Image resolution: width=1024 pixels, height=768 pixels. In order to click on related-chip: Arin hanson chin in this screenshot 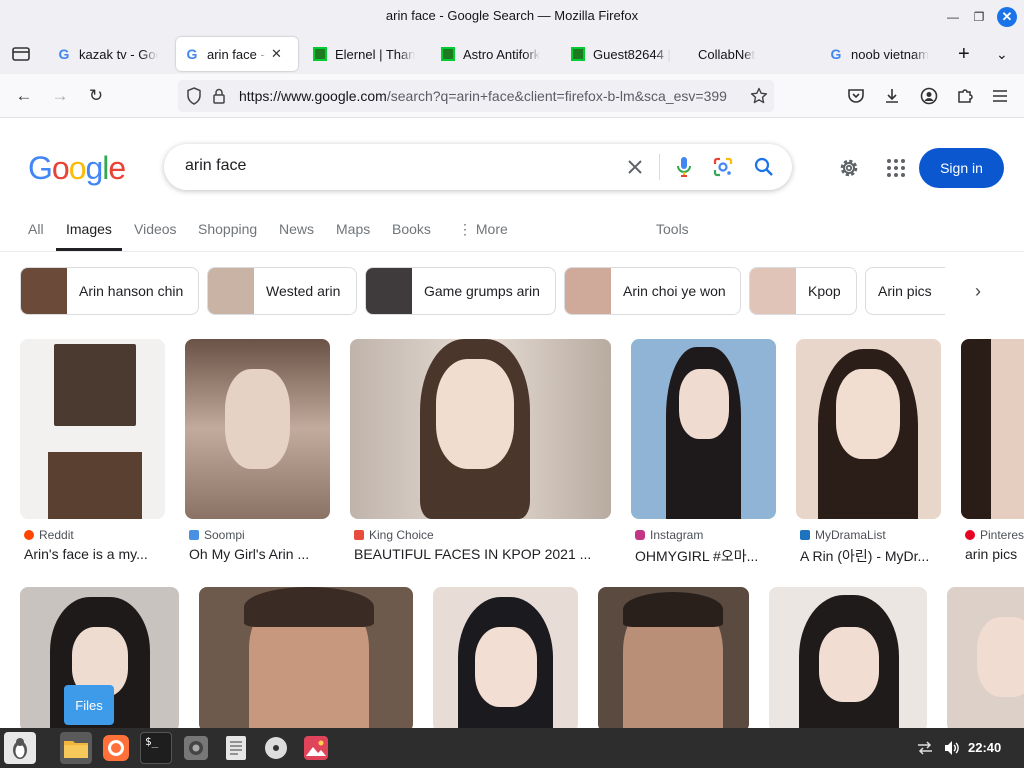, I will do `click(109, 291)`.